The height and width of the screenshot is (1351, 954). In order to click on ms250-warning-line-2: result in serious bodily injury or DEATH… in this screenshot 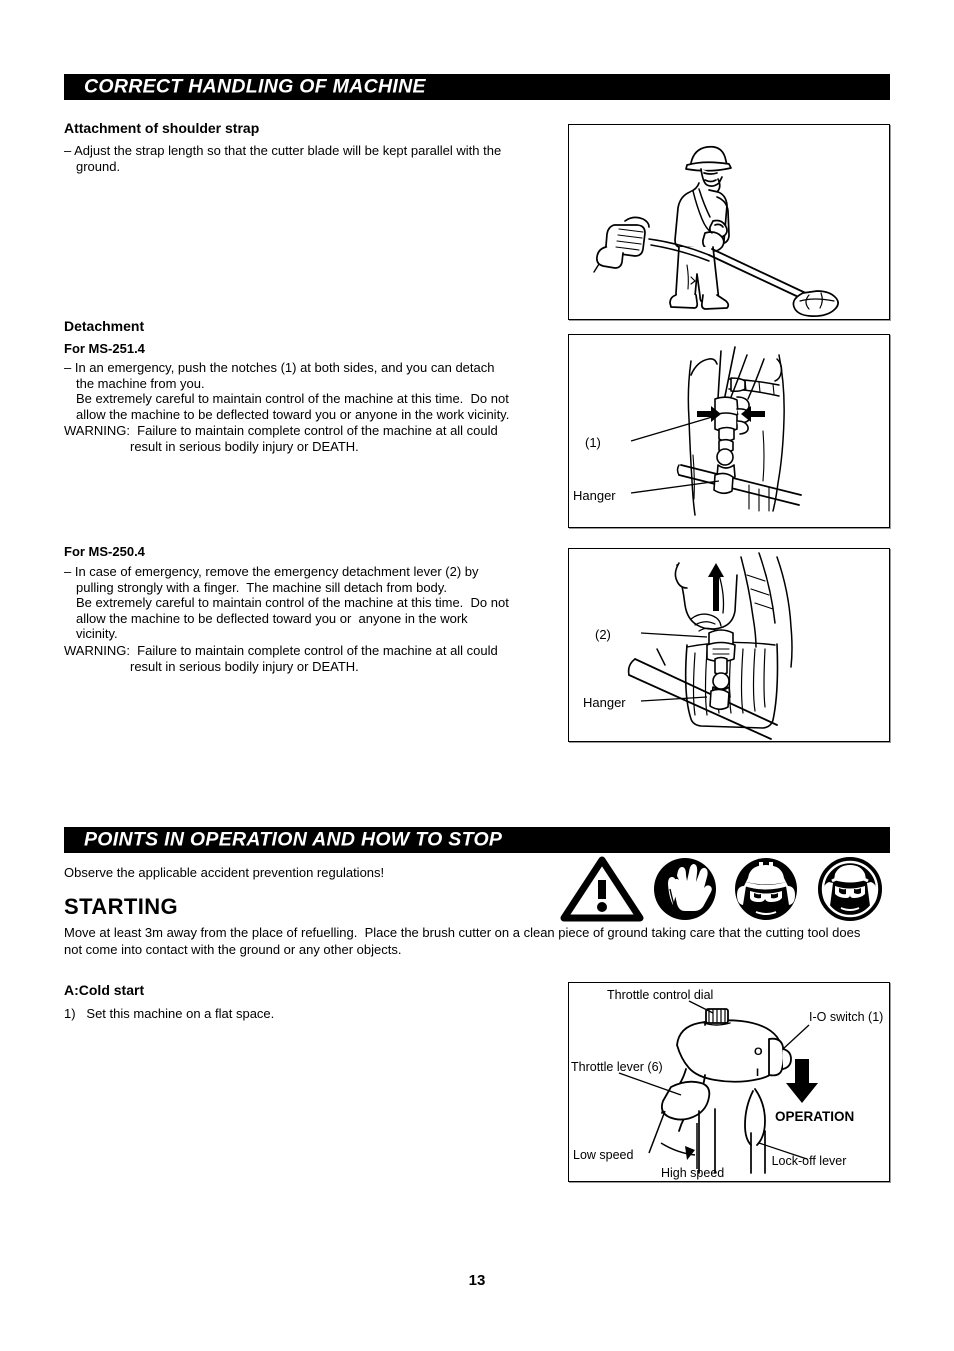, I will do `click(244, 666)`.